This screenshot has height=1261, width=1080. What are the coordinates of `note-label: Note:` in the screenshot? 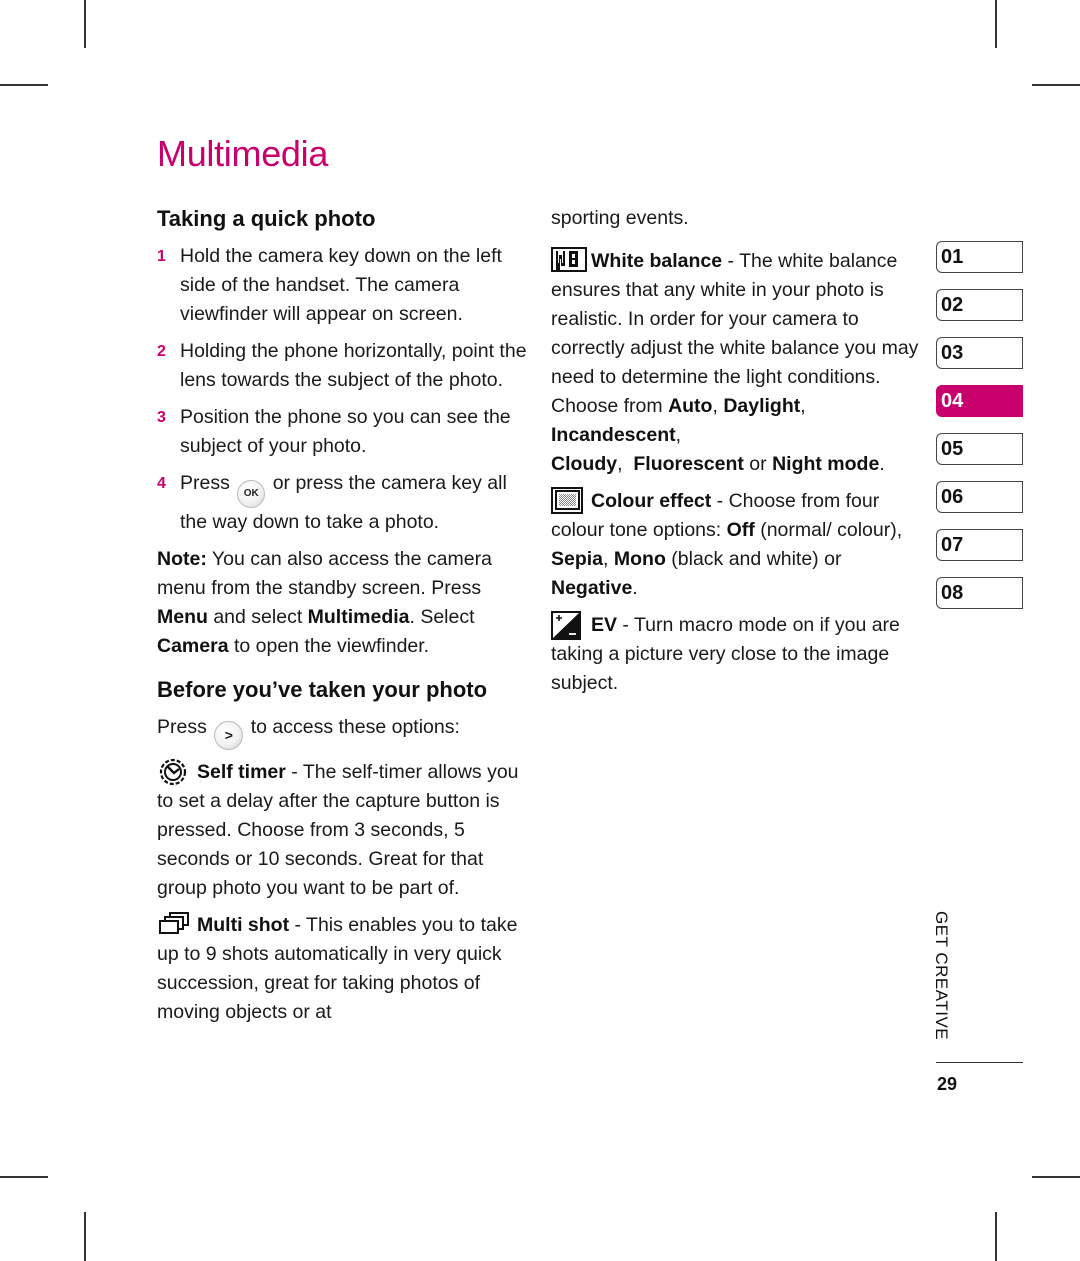 It's located at (182, 559).